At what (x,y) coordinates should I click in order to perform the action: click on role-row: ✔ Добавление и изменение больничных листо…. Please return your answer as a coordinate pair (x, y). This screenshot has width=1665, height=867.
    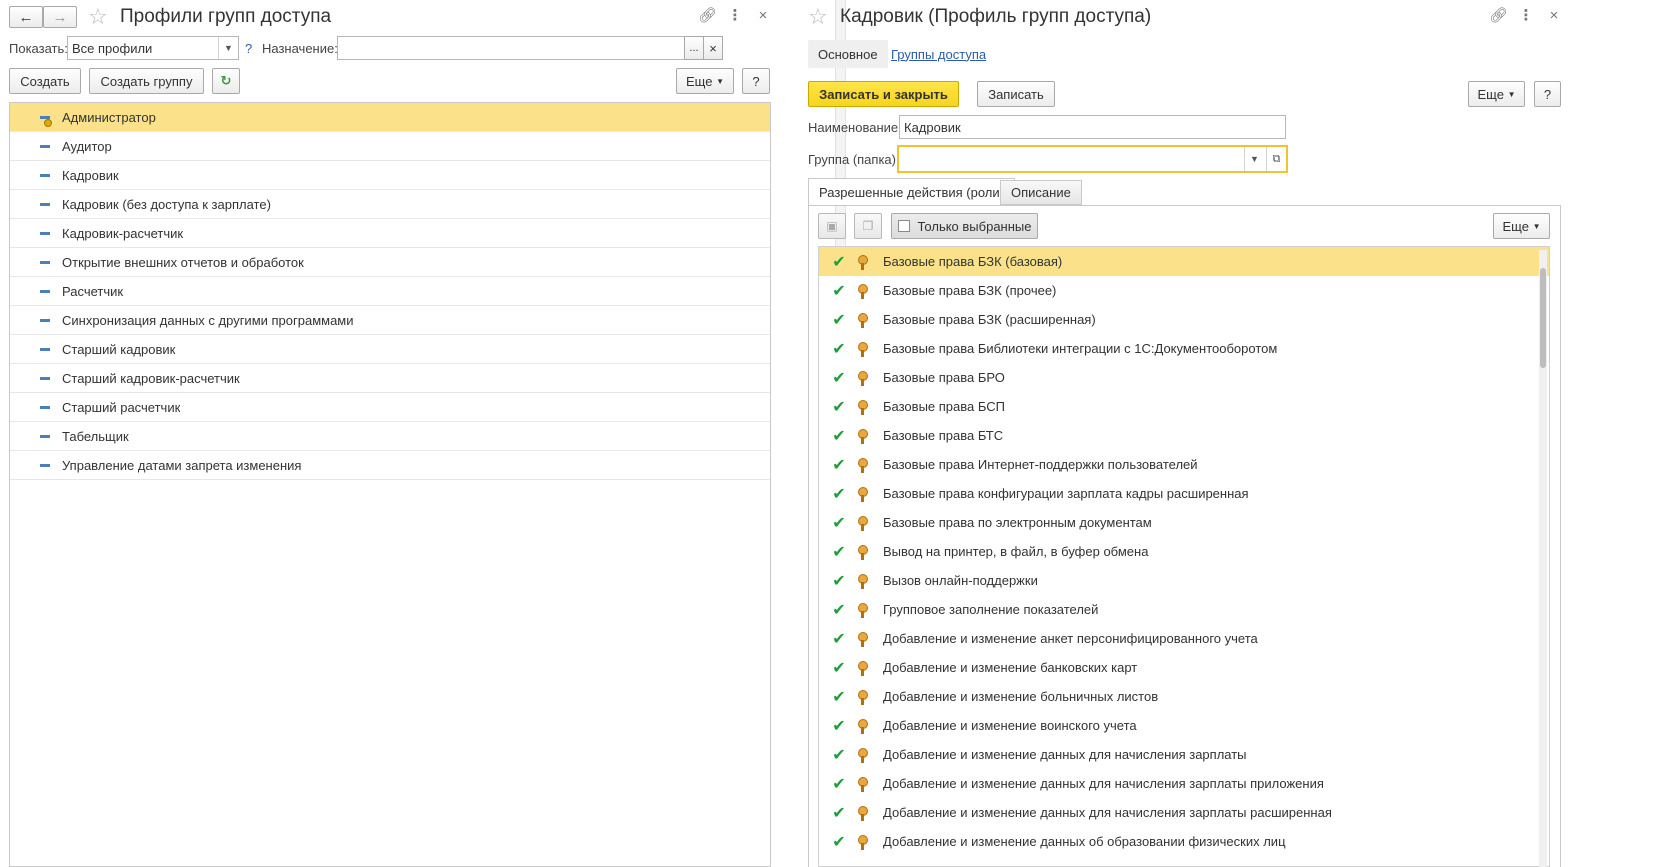
    Looking at the image, I should click on (1184, 696).